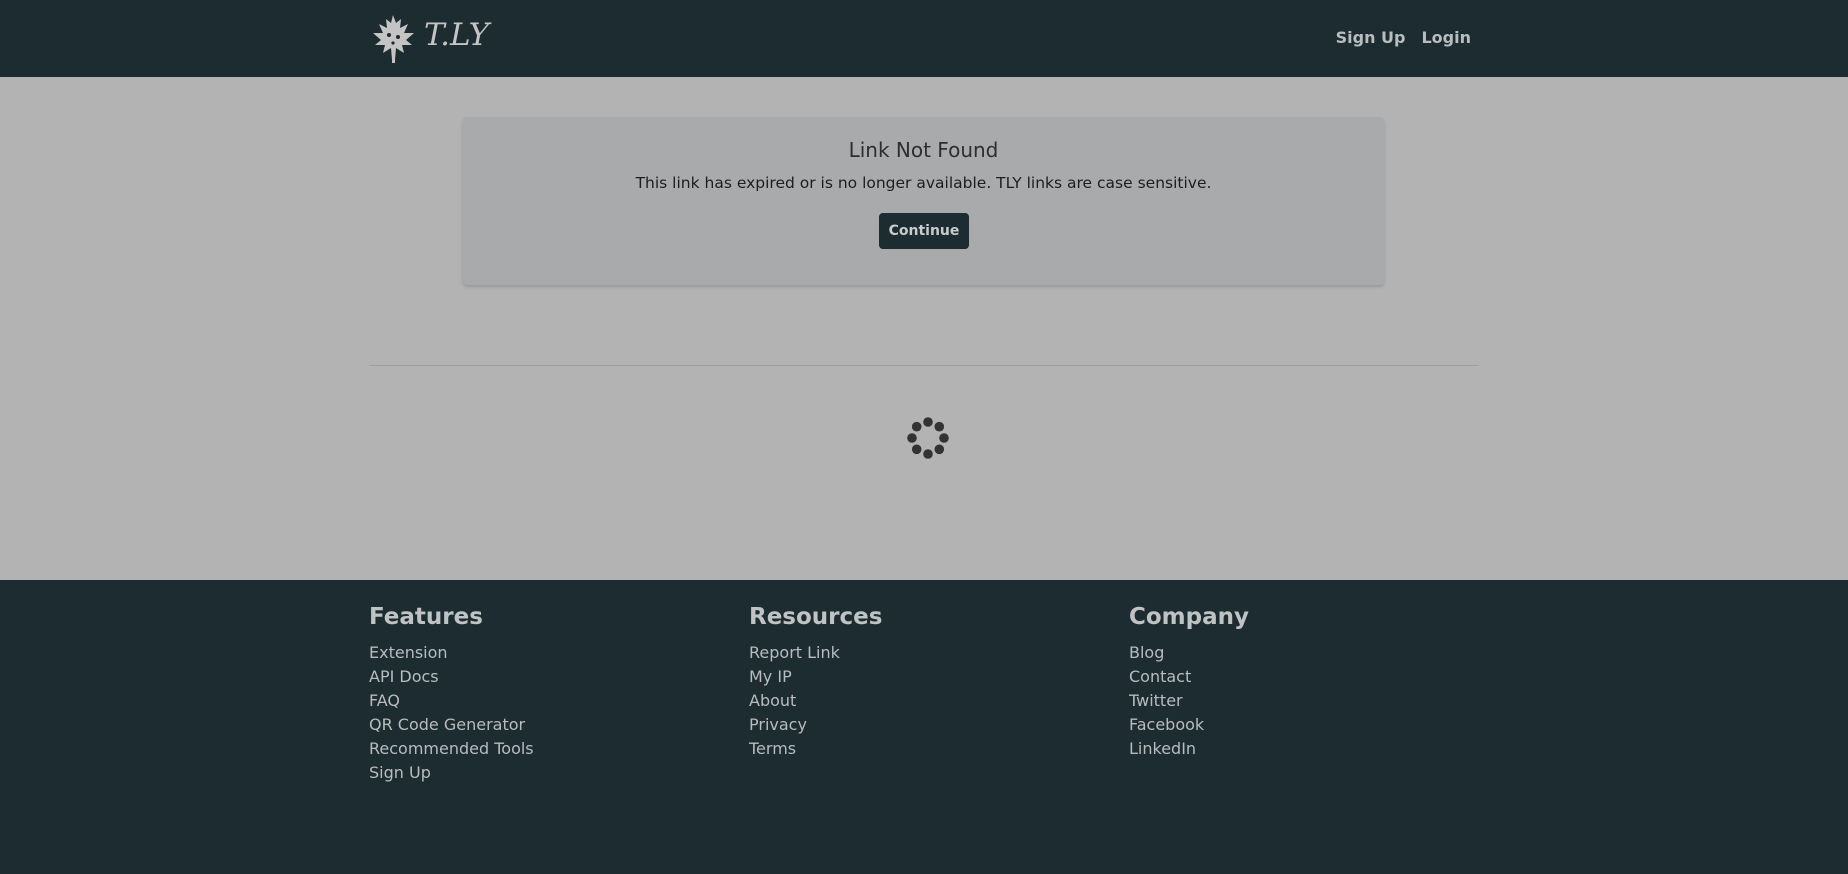 Image resolution: width=1848 pixels, height=874 pixels. What do you see at coordinates (451, 653) in the screenshot?
I see `footer-link-extension: Extension` at bounding box center [451, 653].